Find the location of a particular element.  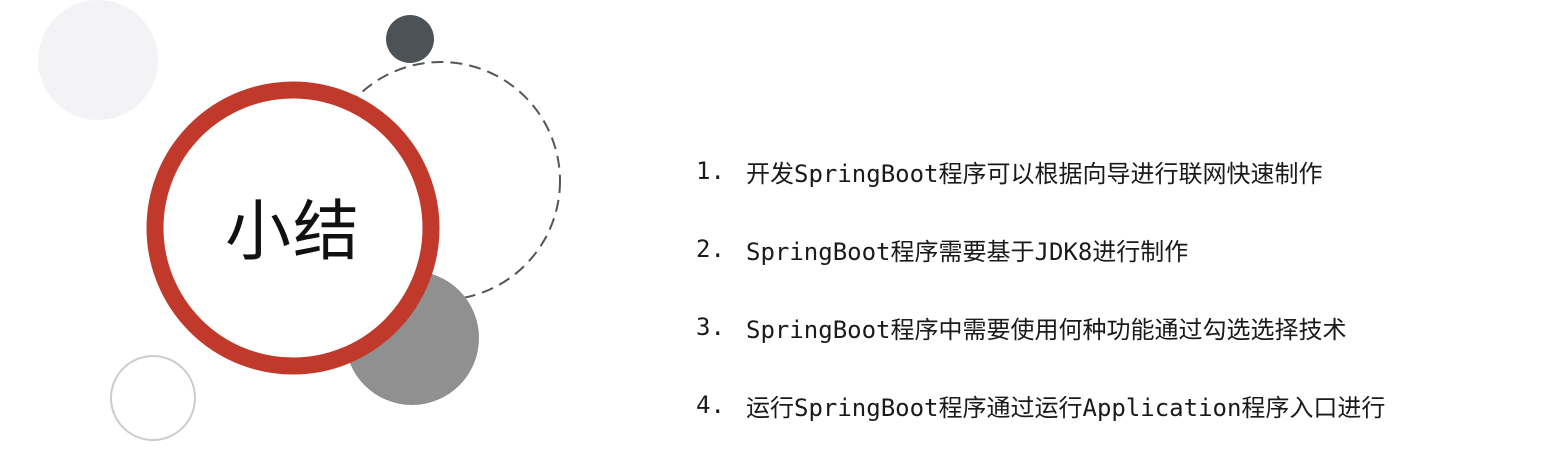

list-item: 3. SpringBoot程序中需要使用何种功能通过勾选选择技术 is located at coordinates (1040, 327).